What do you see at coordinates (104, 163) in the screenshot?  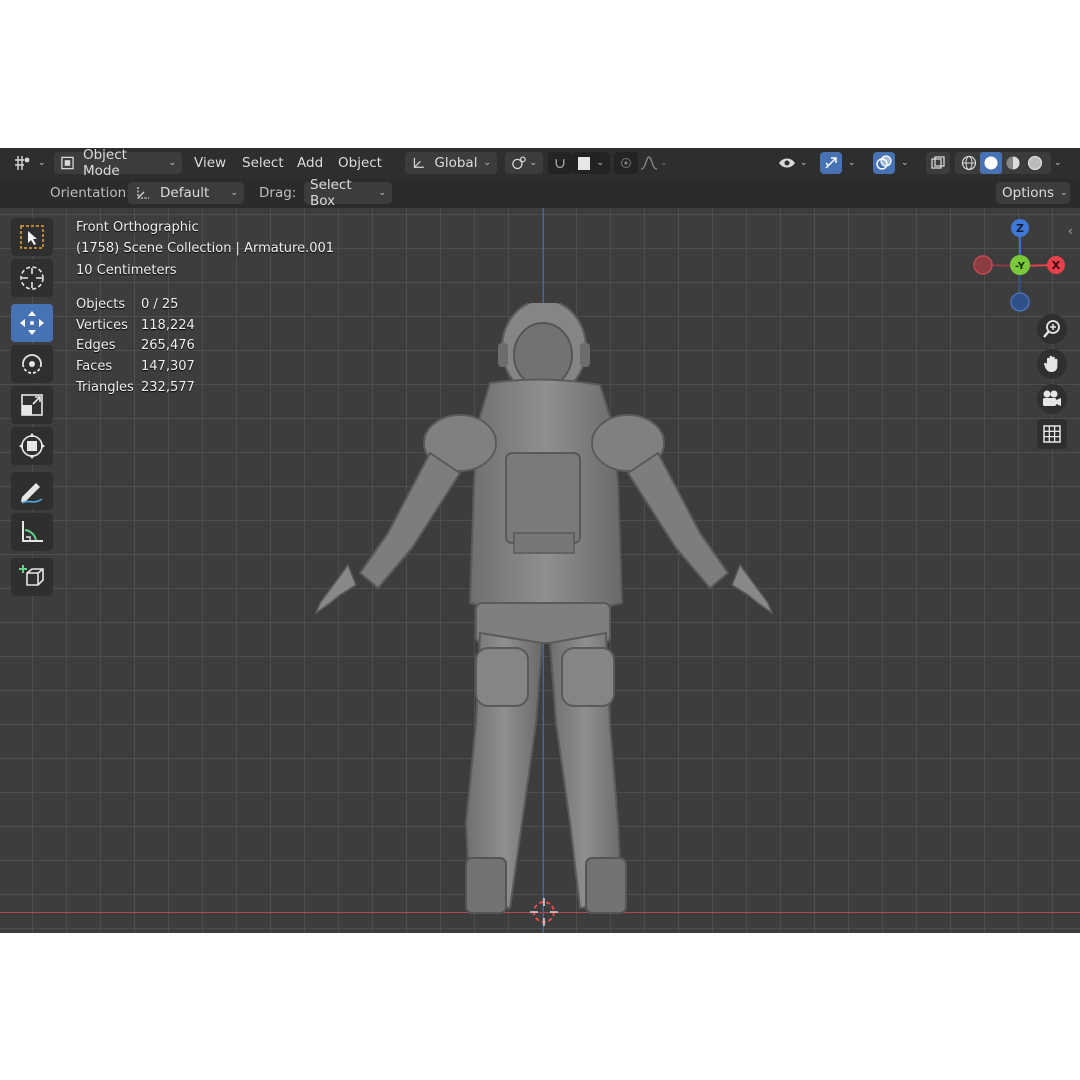 I see `mode-label: Object Mode` at bounding box center [104, 163].